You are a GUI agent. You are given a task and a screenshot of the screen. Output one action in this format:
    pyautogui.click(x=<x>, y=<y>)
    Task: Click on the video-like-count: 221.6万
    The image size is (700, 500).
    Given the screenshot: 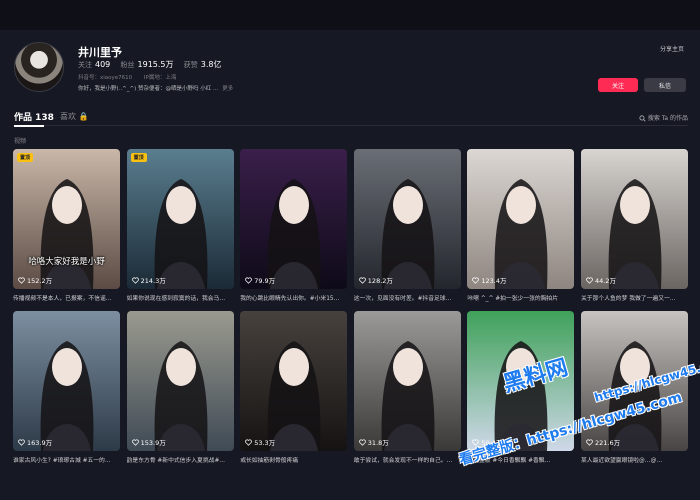 What is the action you would take?
    pyautogui.click(x=603, y=442)
    